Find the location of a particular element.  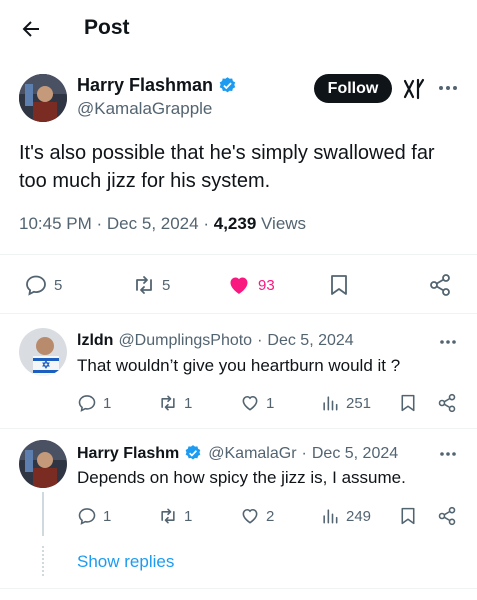

like-action: 1 is located at coordinates (257, 403).